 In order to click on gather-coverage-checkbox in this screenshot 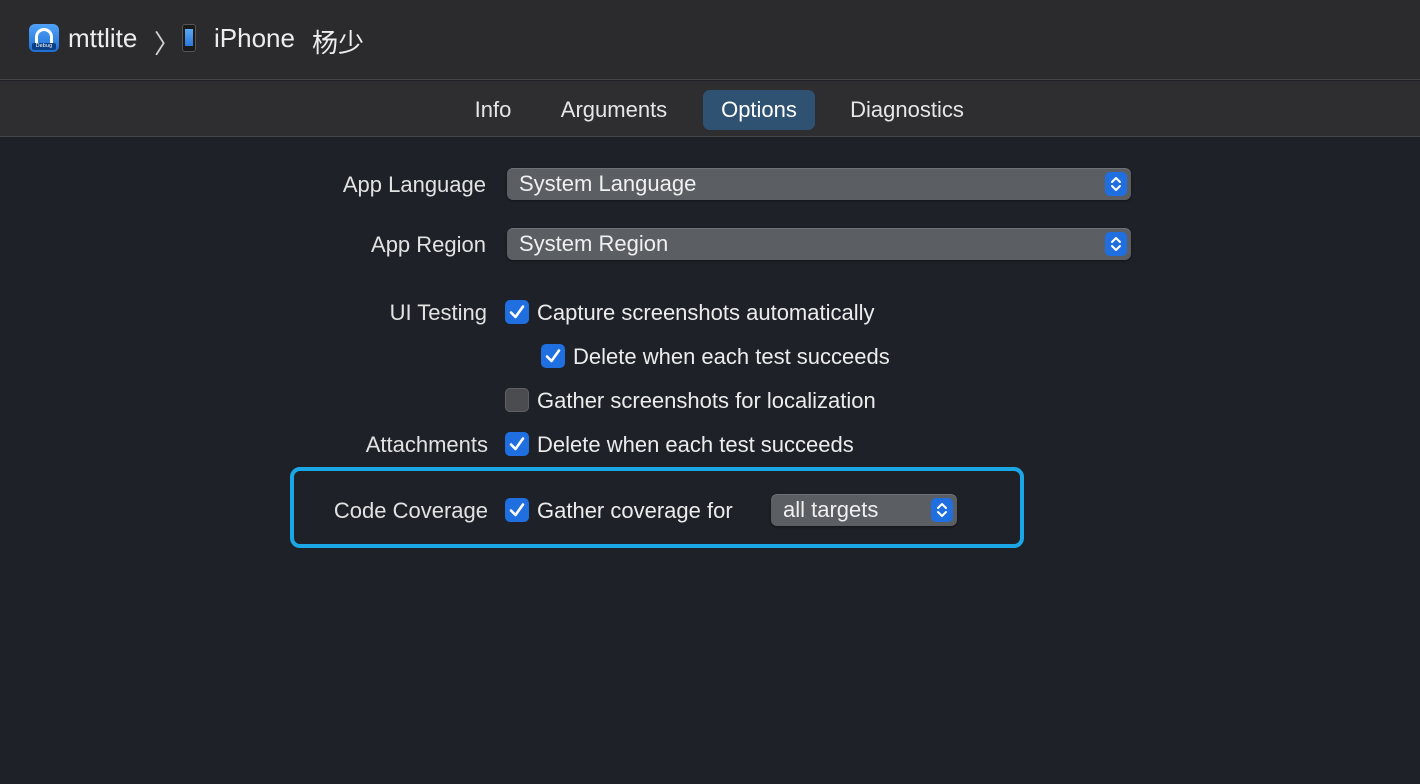, I will do `click(517, 510)`.